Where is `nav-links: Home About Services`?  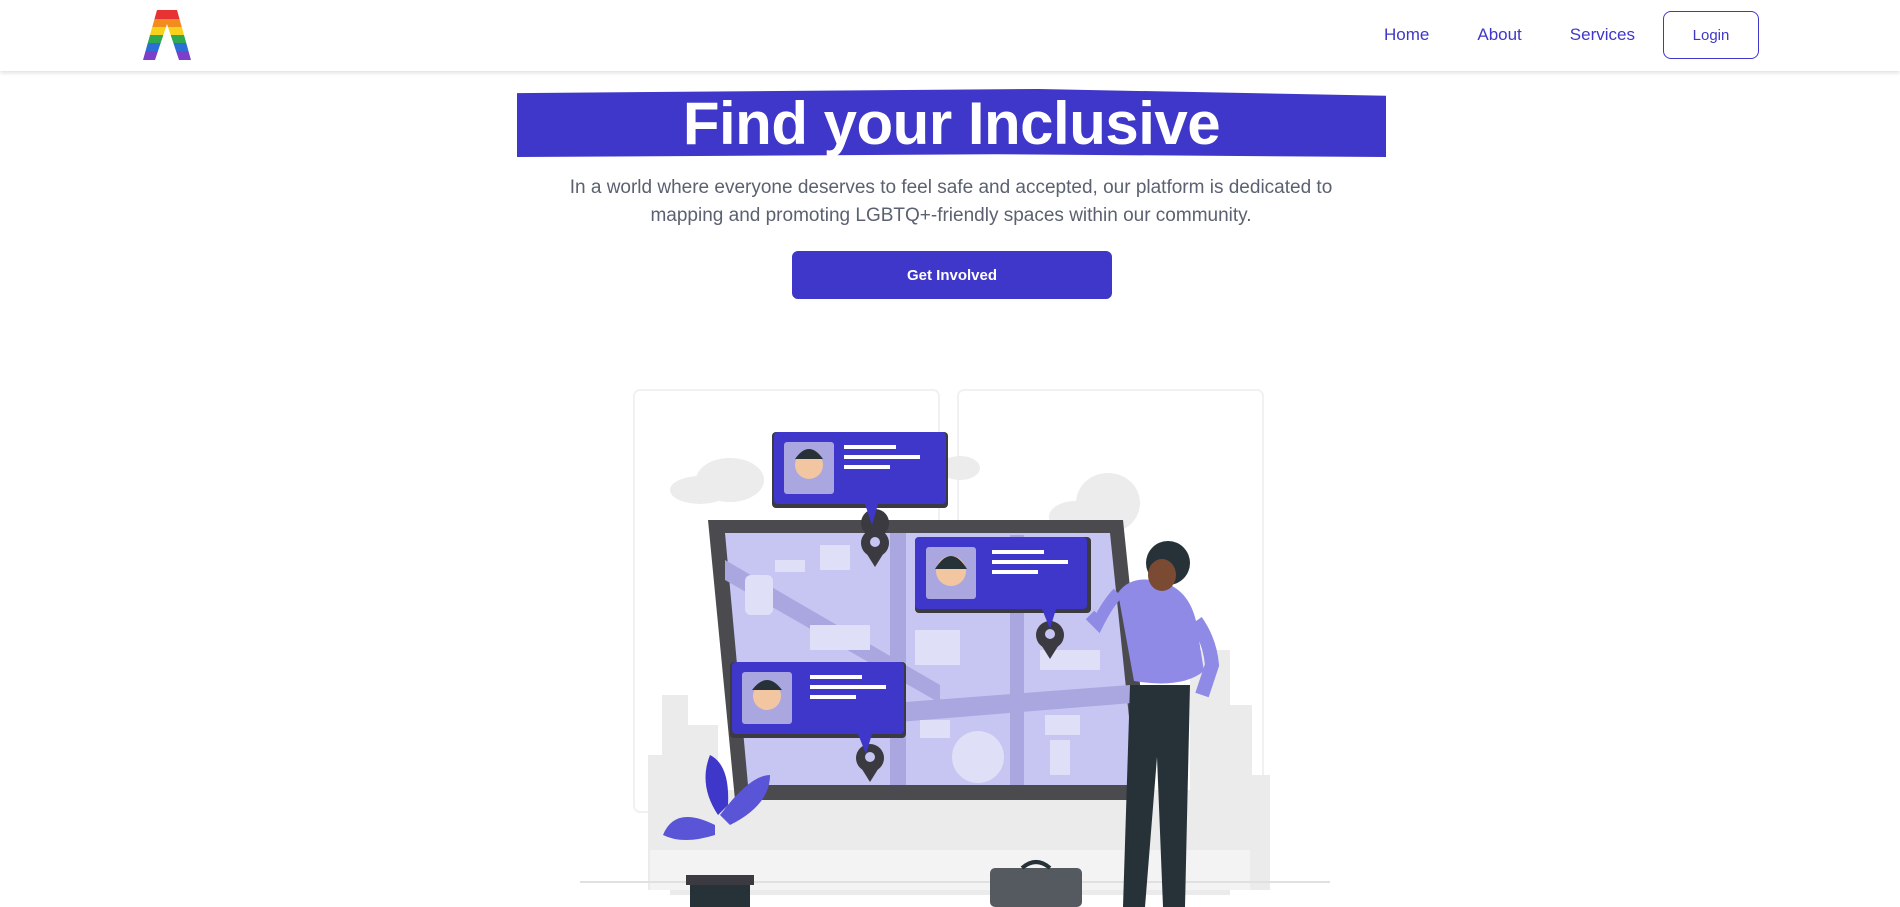 nav-links: Home About Services is located at coordinates (1509, 35).